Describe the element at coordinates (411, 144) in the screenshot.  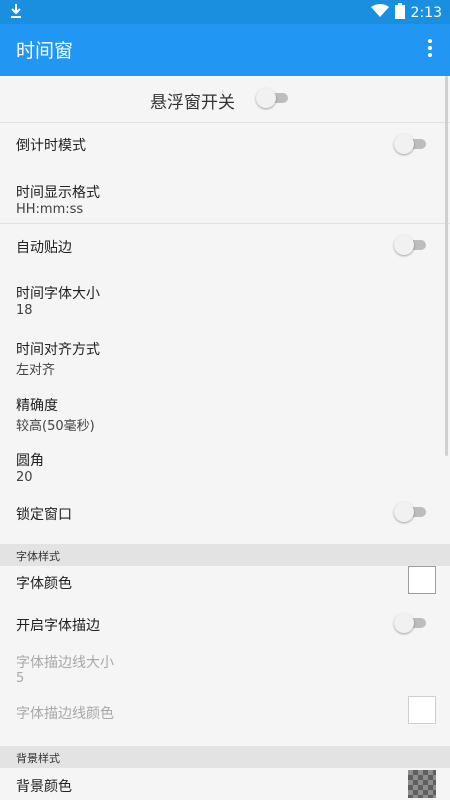
I see `countdown-toggle` at that location.